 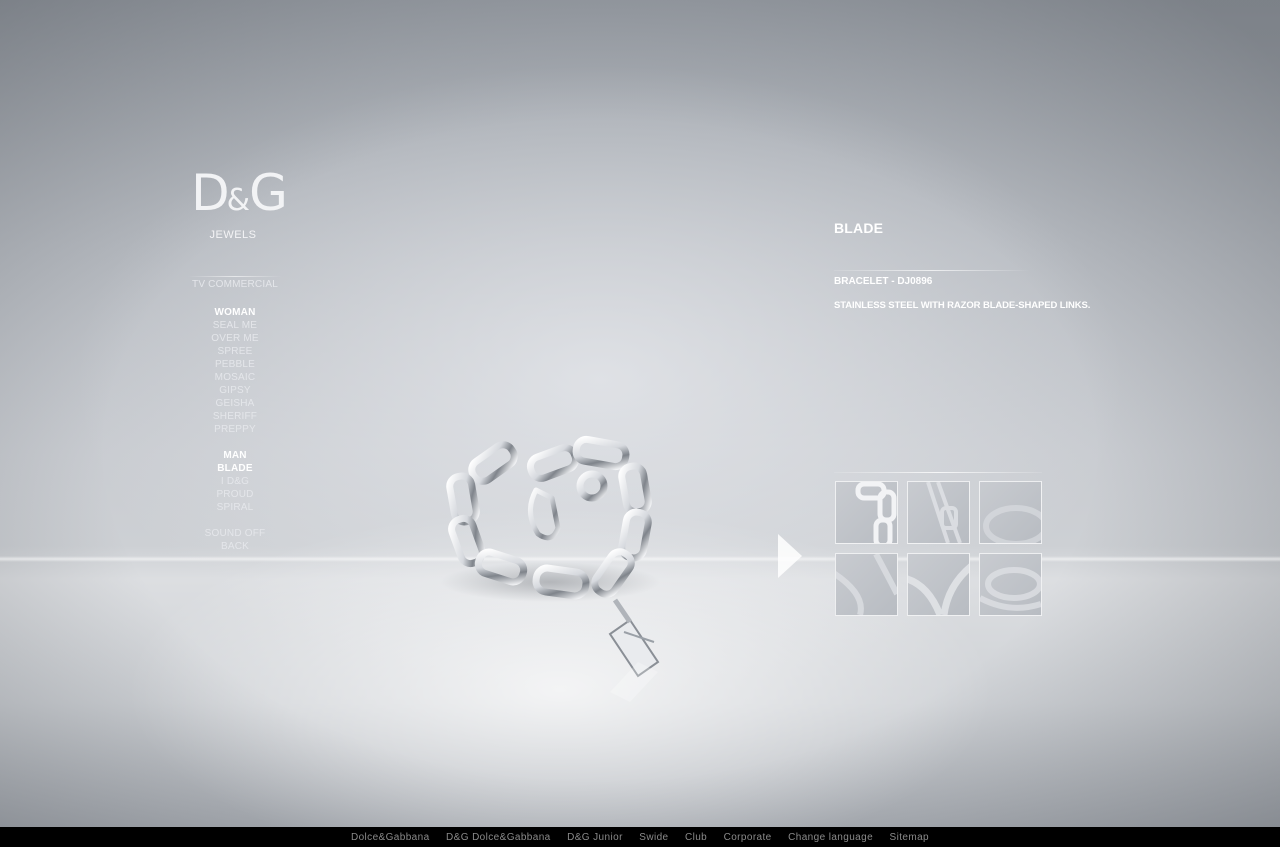 What do you see at coordinates (235, 533) in the screenshot?
I see `sound-off-toggle: SOUND OFF` at bounding box center [235, 533].